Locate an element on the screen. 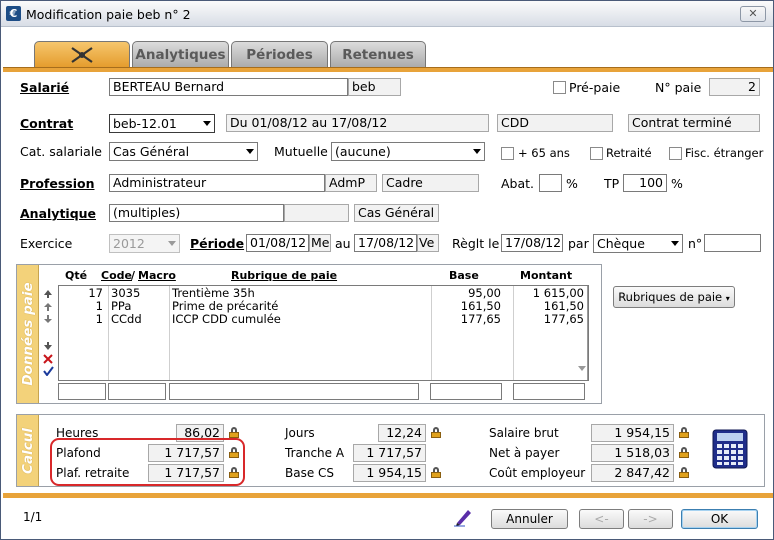 The image size is (774, 540). donnees-paie-sidebar: Données paie is located at coordinates (28, 334).